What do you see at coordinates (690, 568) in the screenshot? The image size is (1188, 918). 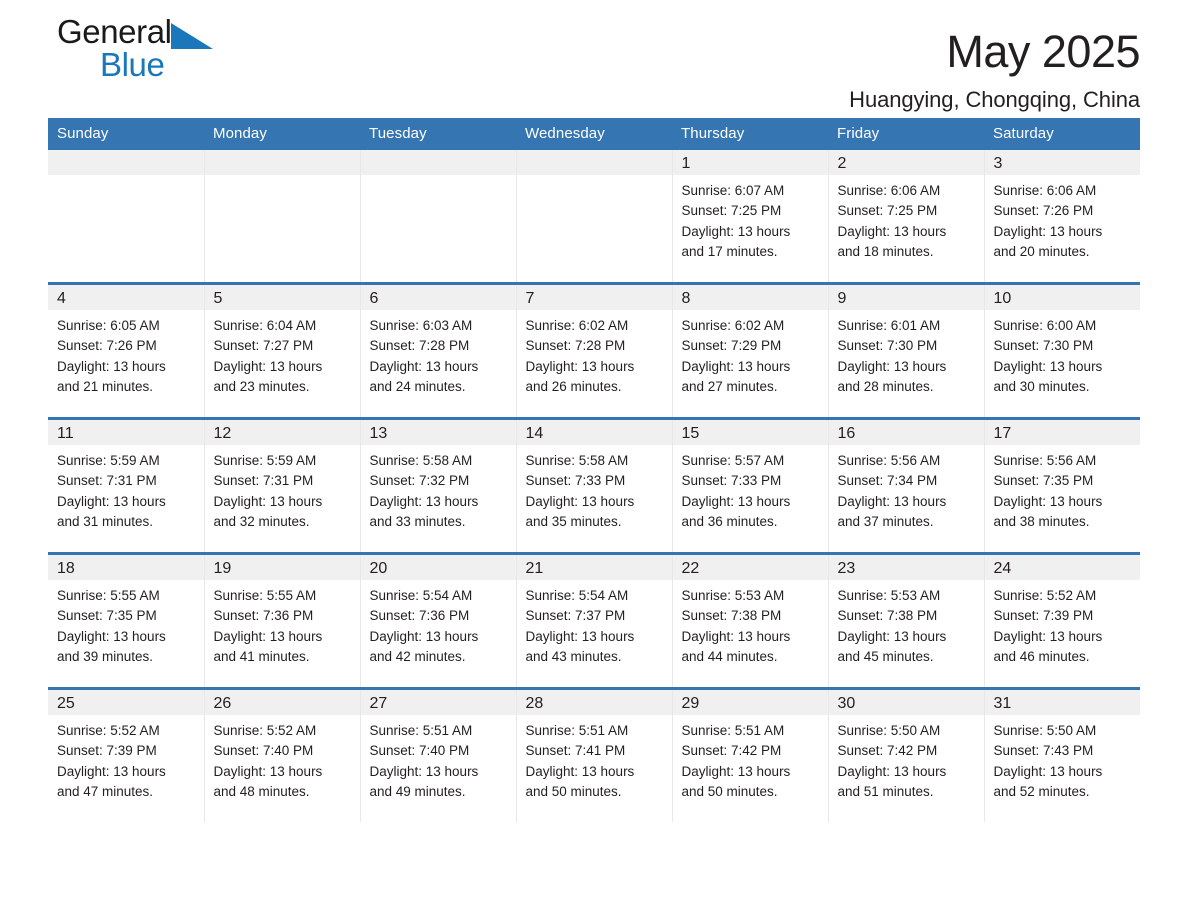 I see `day-number: 22` at bounding box center [690, 568].